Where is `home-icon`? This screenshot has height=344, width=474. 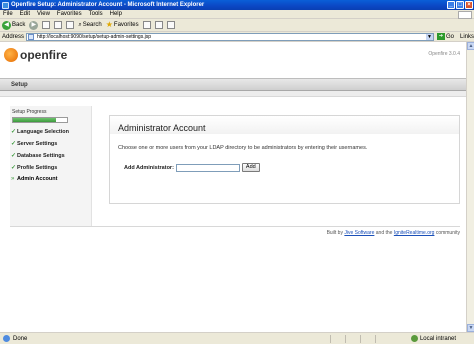
home-icon is located at coordinates (70, 25).